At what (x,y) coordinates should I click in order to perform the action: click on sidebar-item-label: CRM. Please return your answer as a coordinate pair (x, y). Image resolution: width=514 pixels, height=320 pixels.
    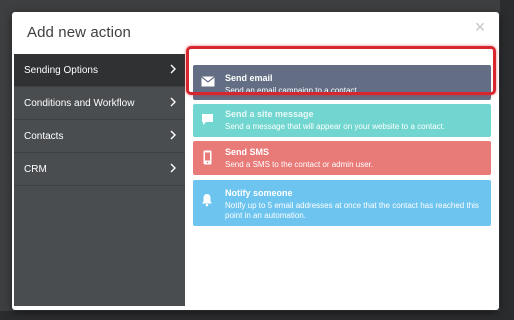
    Looking at the image, I should click on (35, 169).